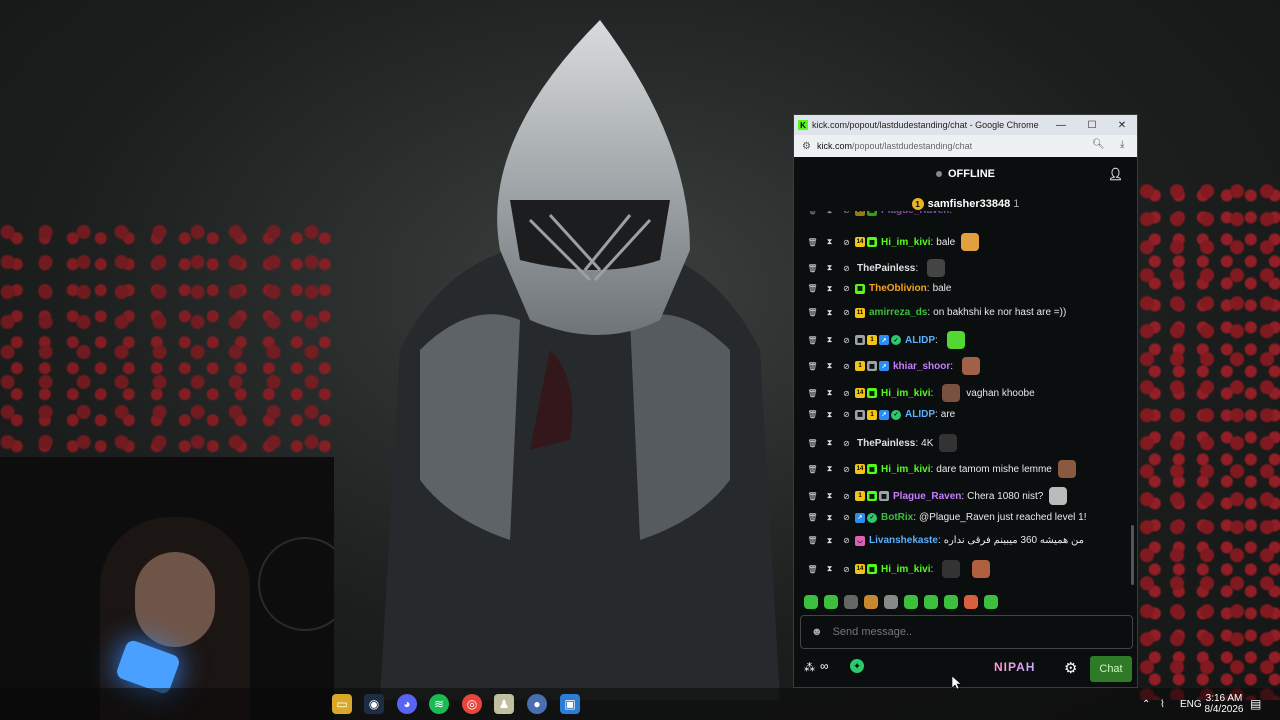 This screenshot has width=1280, height=720. I want to click on emote-3-icon, so click(851, 602).